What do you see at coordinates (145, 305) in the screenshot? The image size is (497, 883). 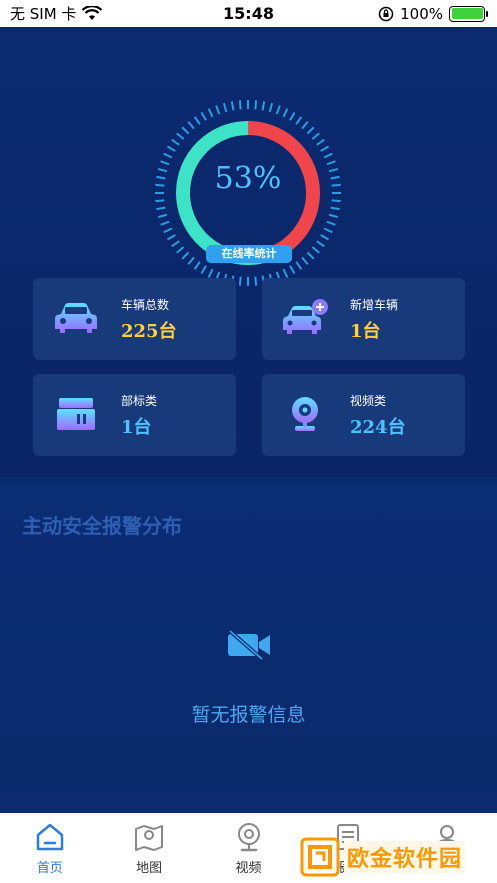 I see `card-label: 车辆总数` at bounding box center [145, 305].